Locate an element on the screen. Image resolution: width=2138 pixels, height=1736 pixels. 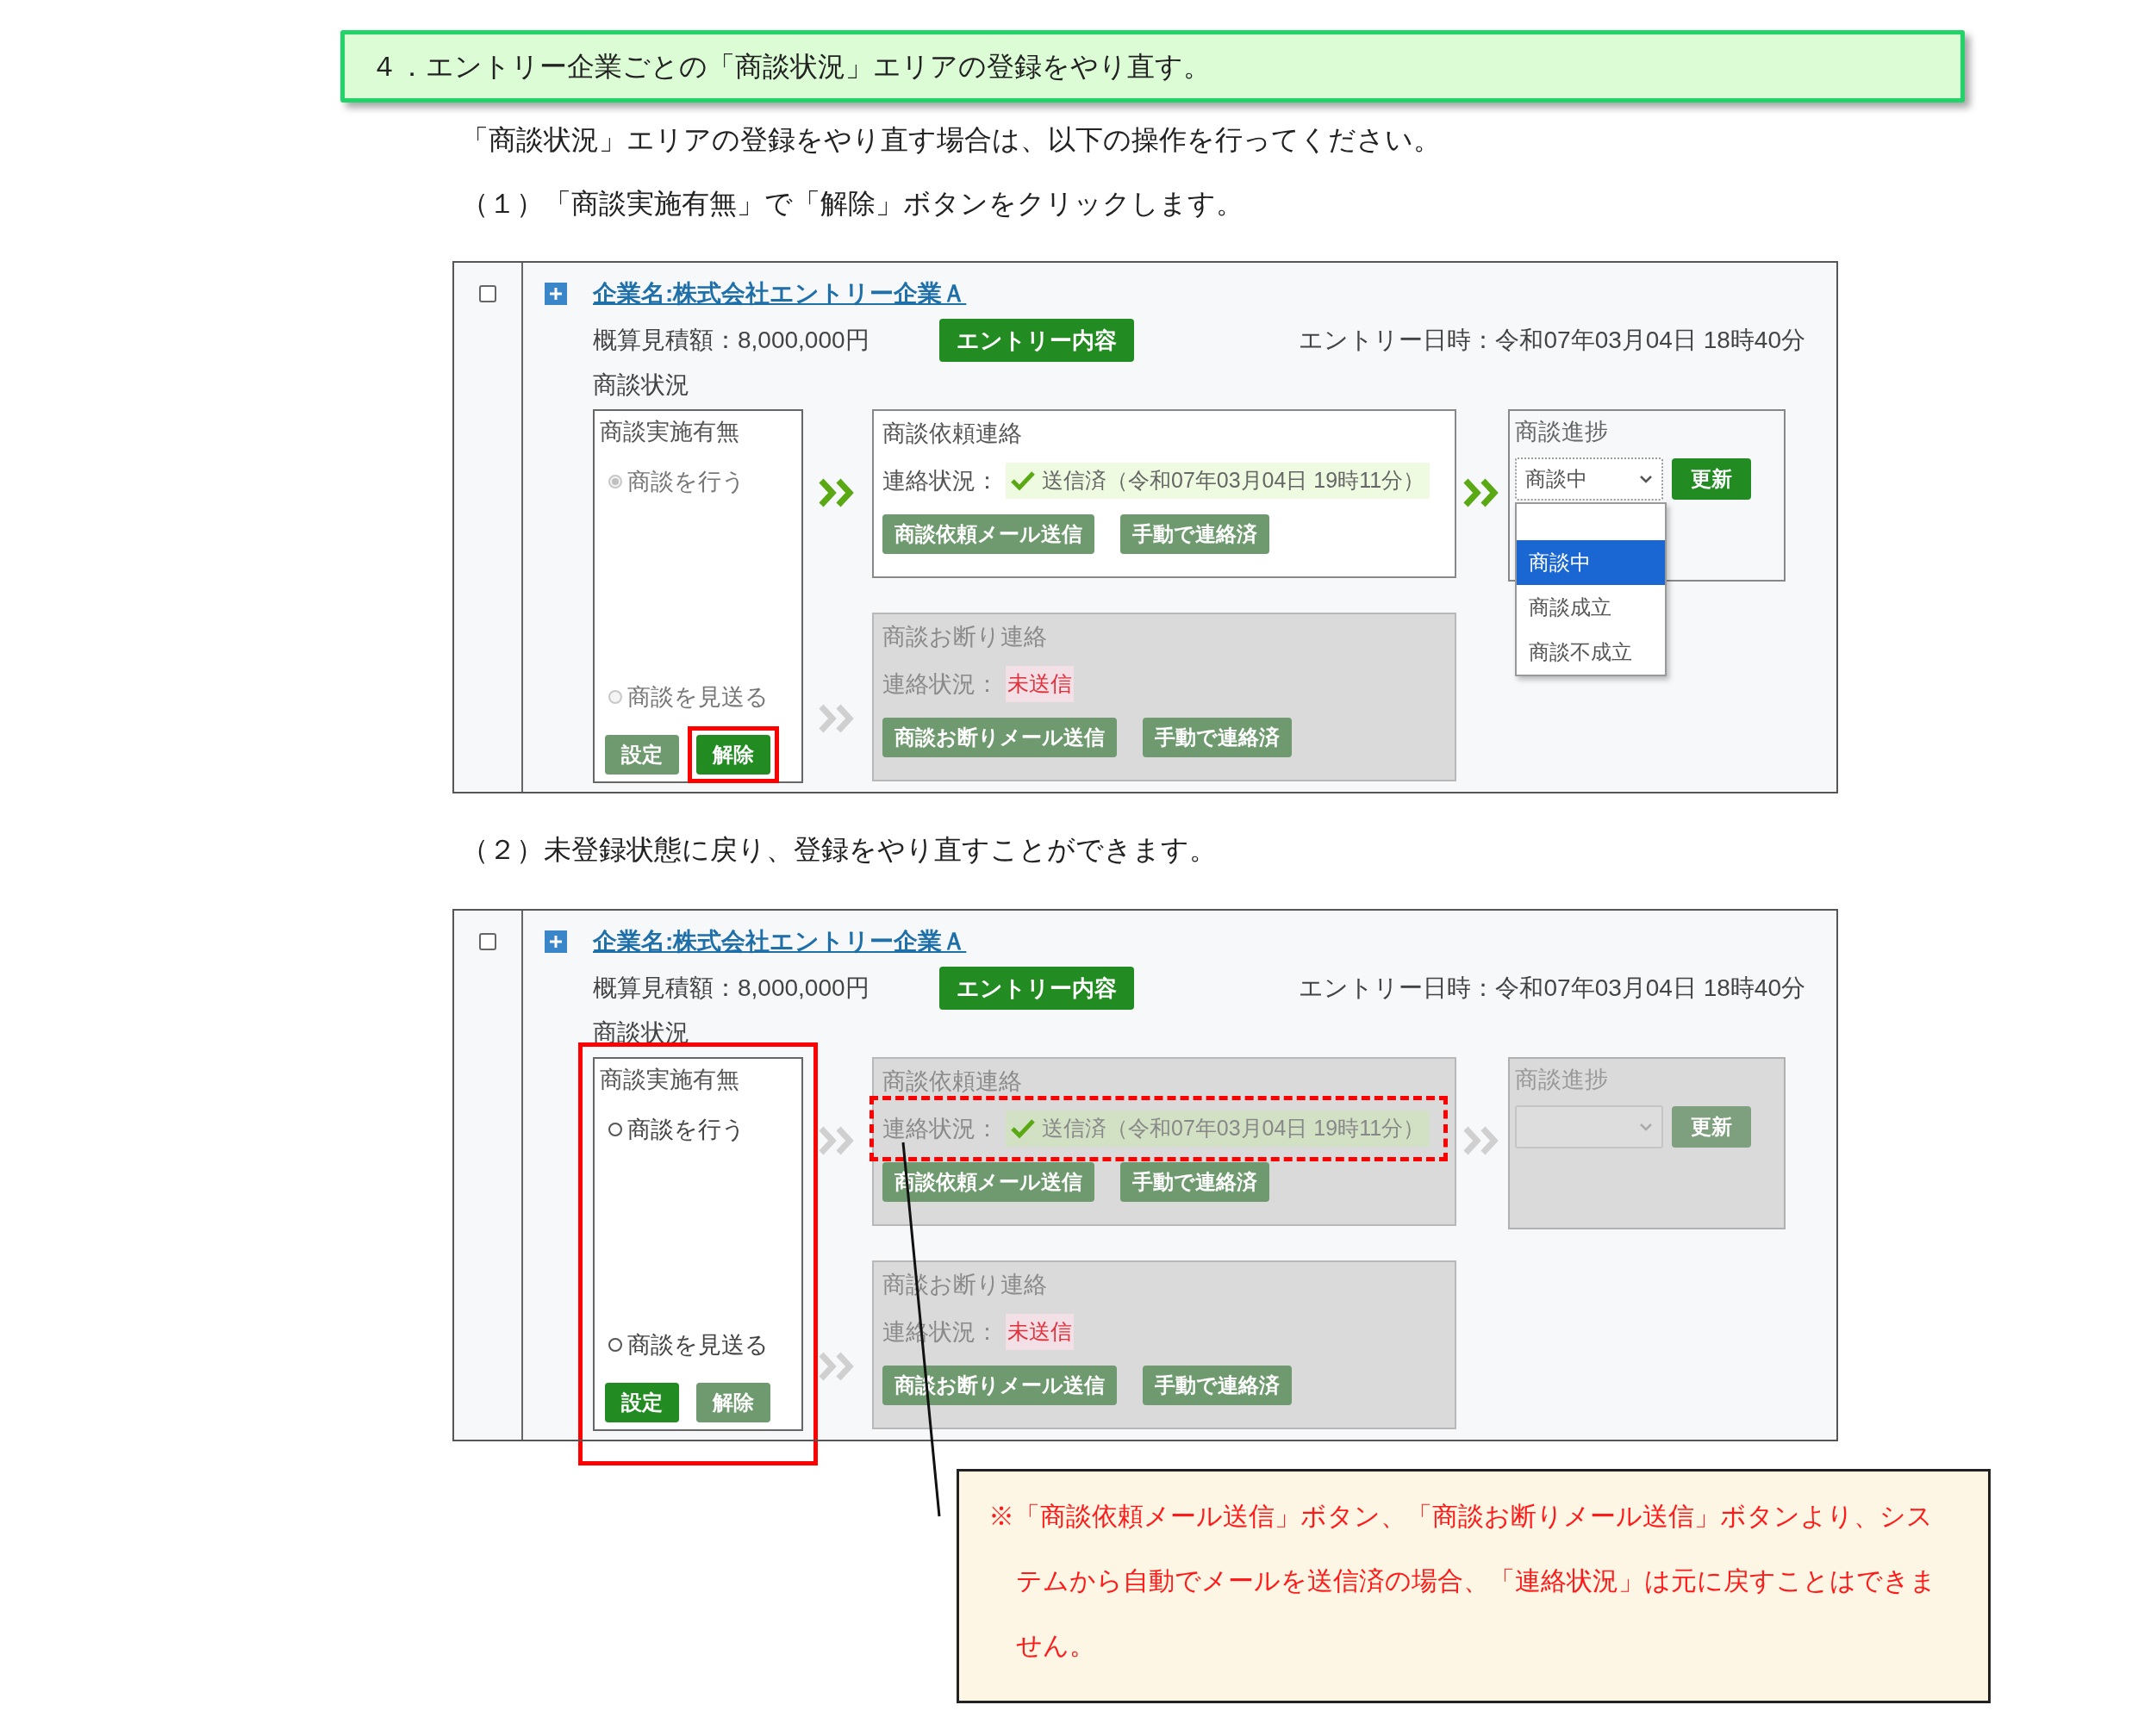
section-label: 商談状況 is located at coordinates (640, 385).